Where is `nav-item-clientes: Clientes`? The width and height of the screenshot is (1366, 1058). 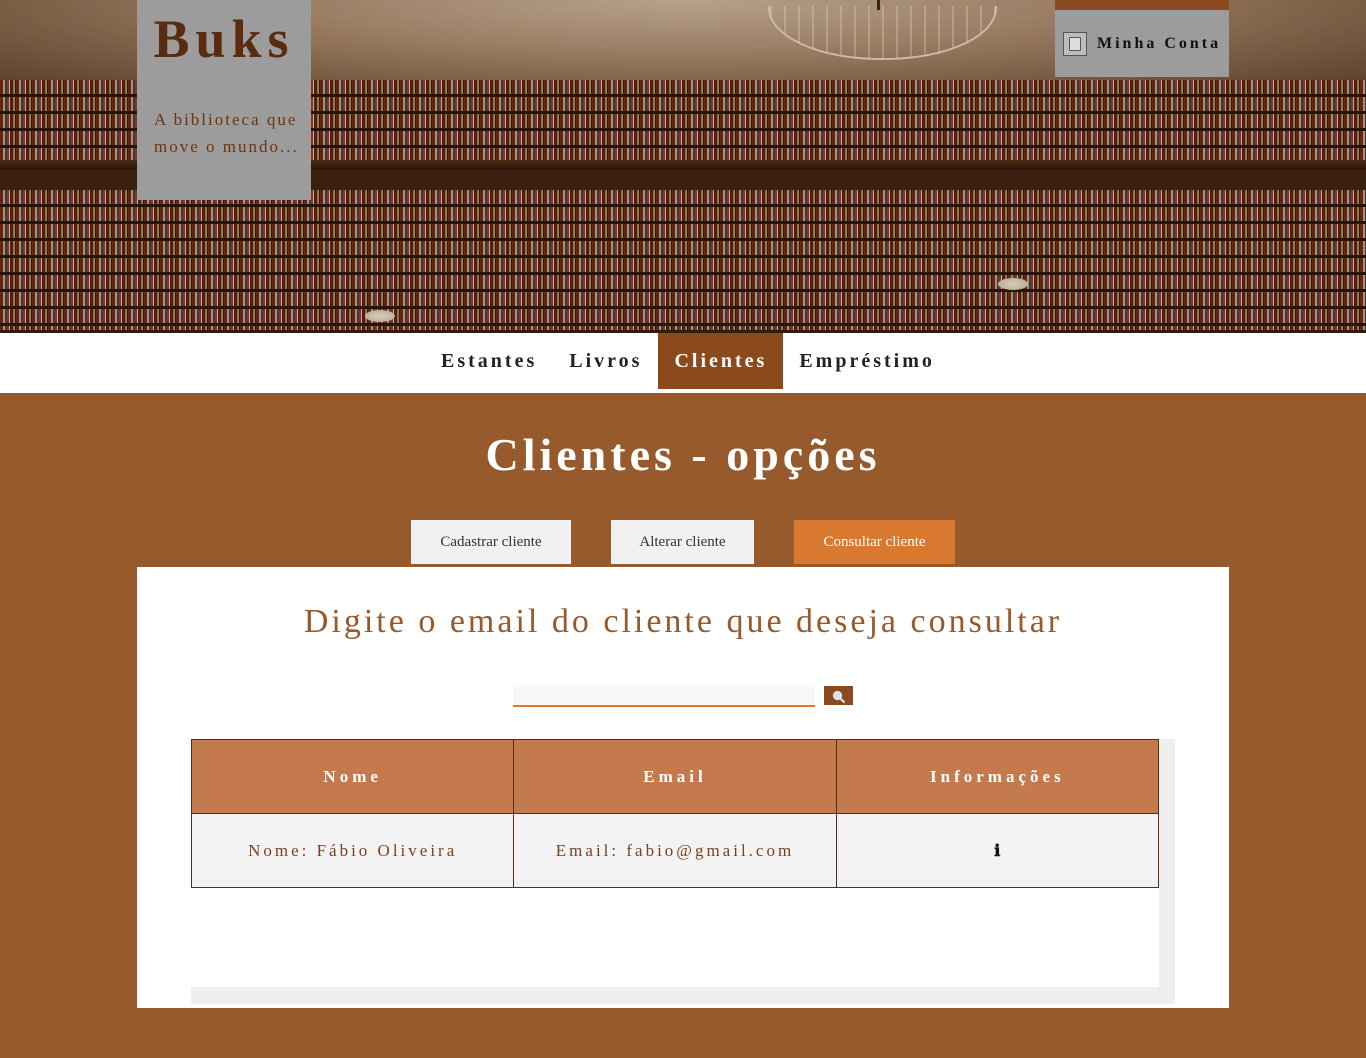
nav-item-clientes: Clientes is located at coordinates (721, 361).